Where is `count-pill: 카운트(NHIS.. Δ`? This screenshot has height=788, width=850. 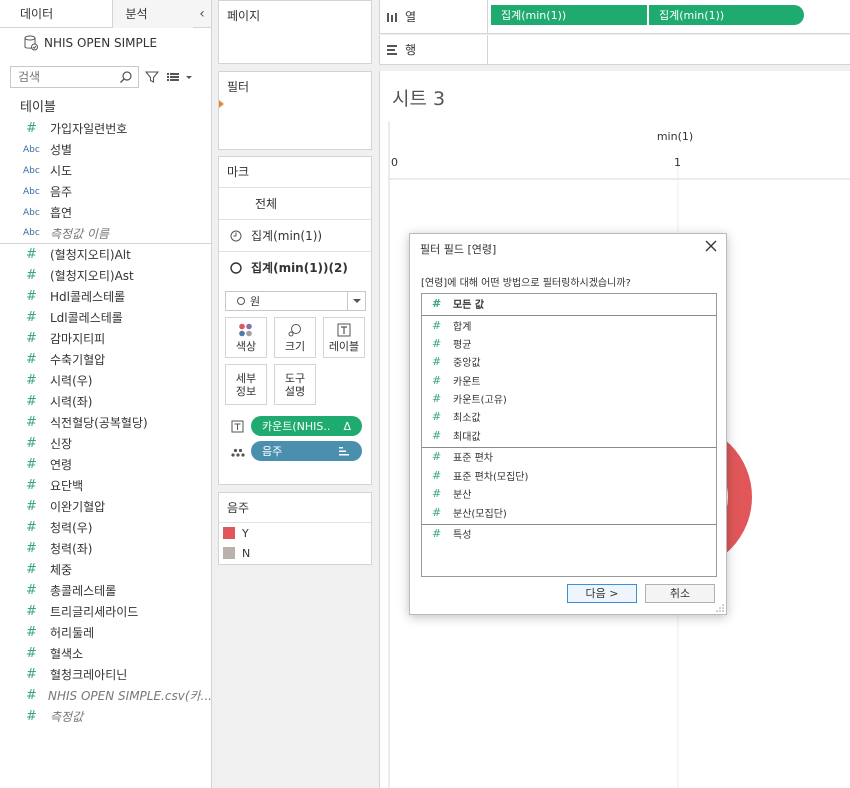 count-pill: 카운트(NHIS.. Δ is located at coordinates (306, 426).